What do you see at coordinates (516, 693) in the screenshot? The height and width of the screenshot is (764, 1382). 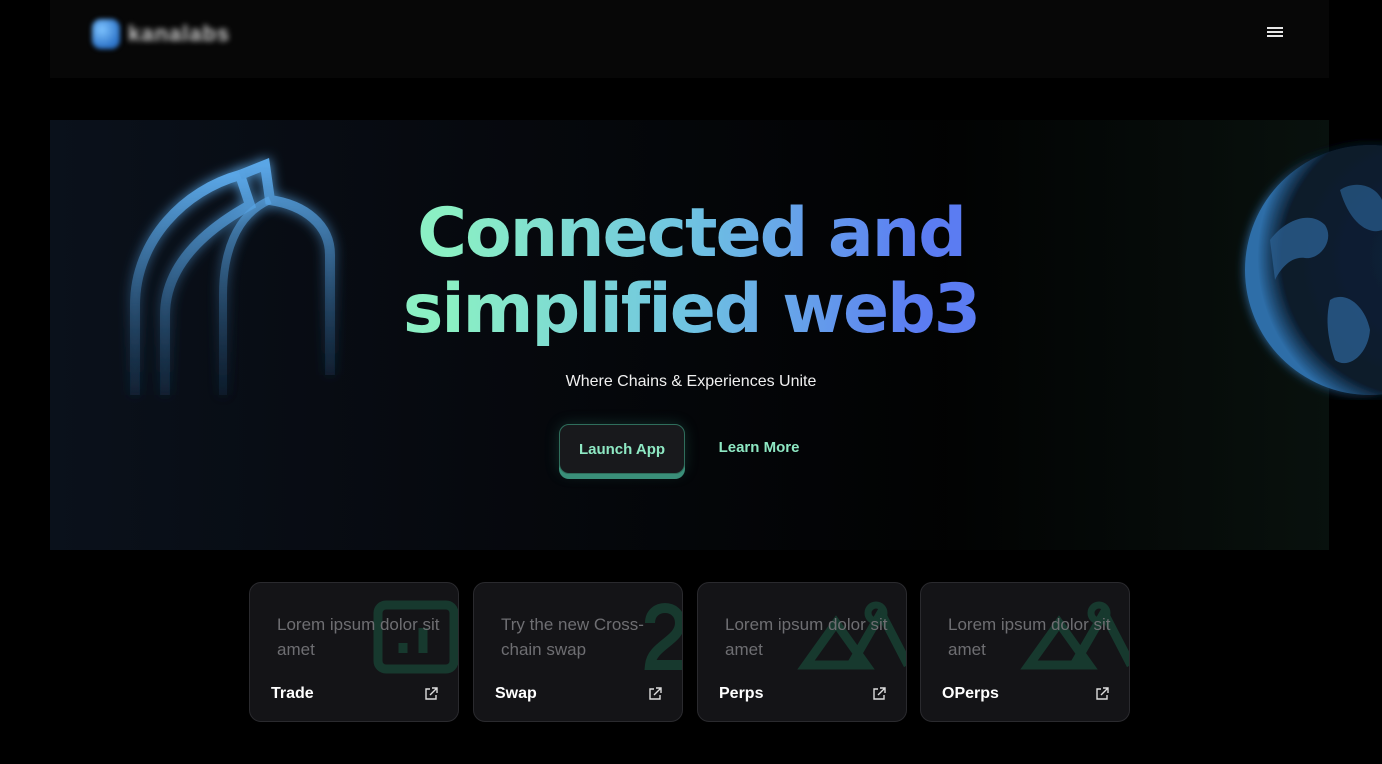 I see `card-title: Swap` at bounding box center [516, 693].